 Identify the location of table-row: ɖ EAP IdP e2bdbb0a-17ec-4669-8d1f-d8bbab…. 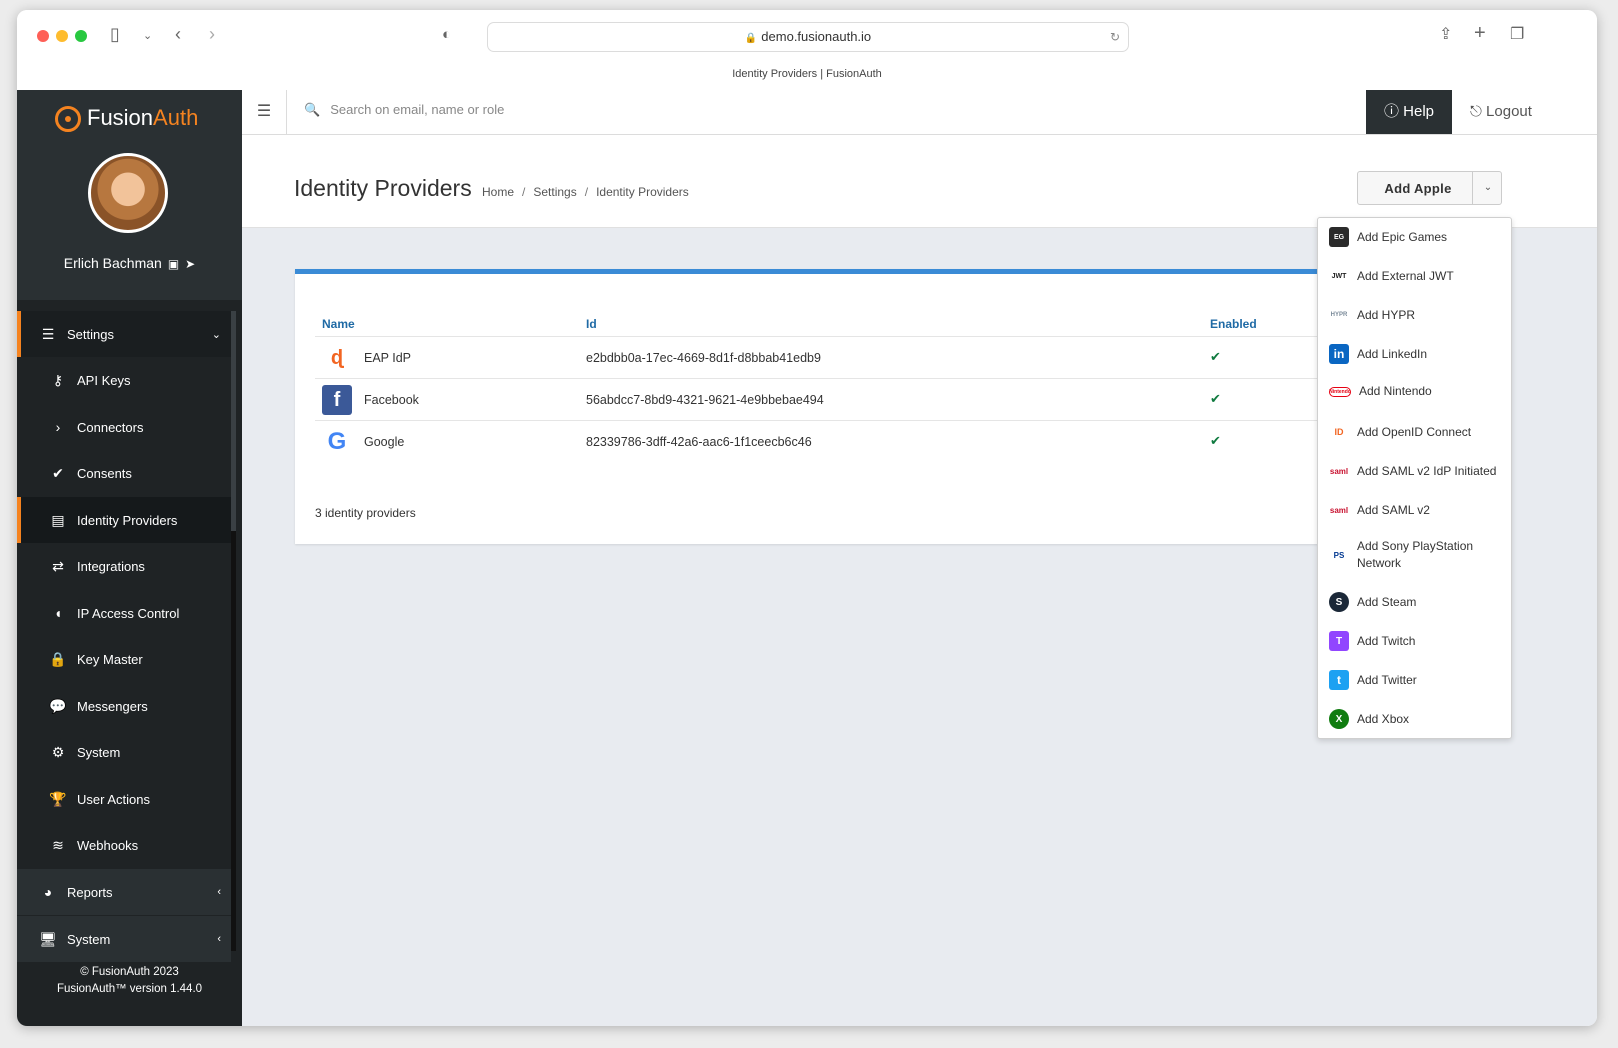
(837, 357).